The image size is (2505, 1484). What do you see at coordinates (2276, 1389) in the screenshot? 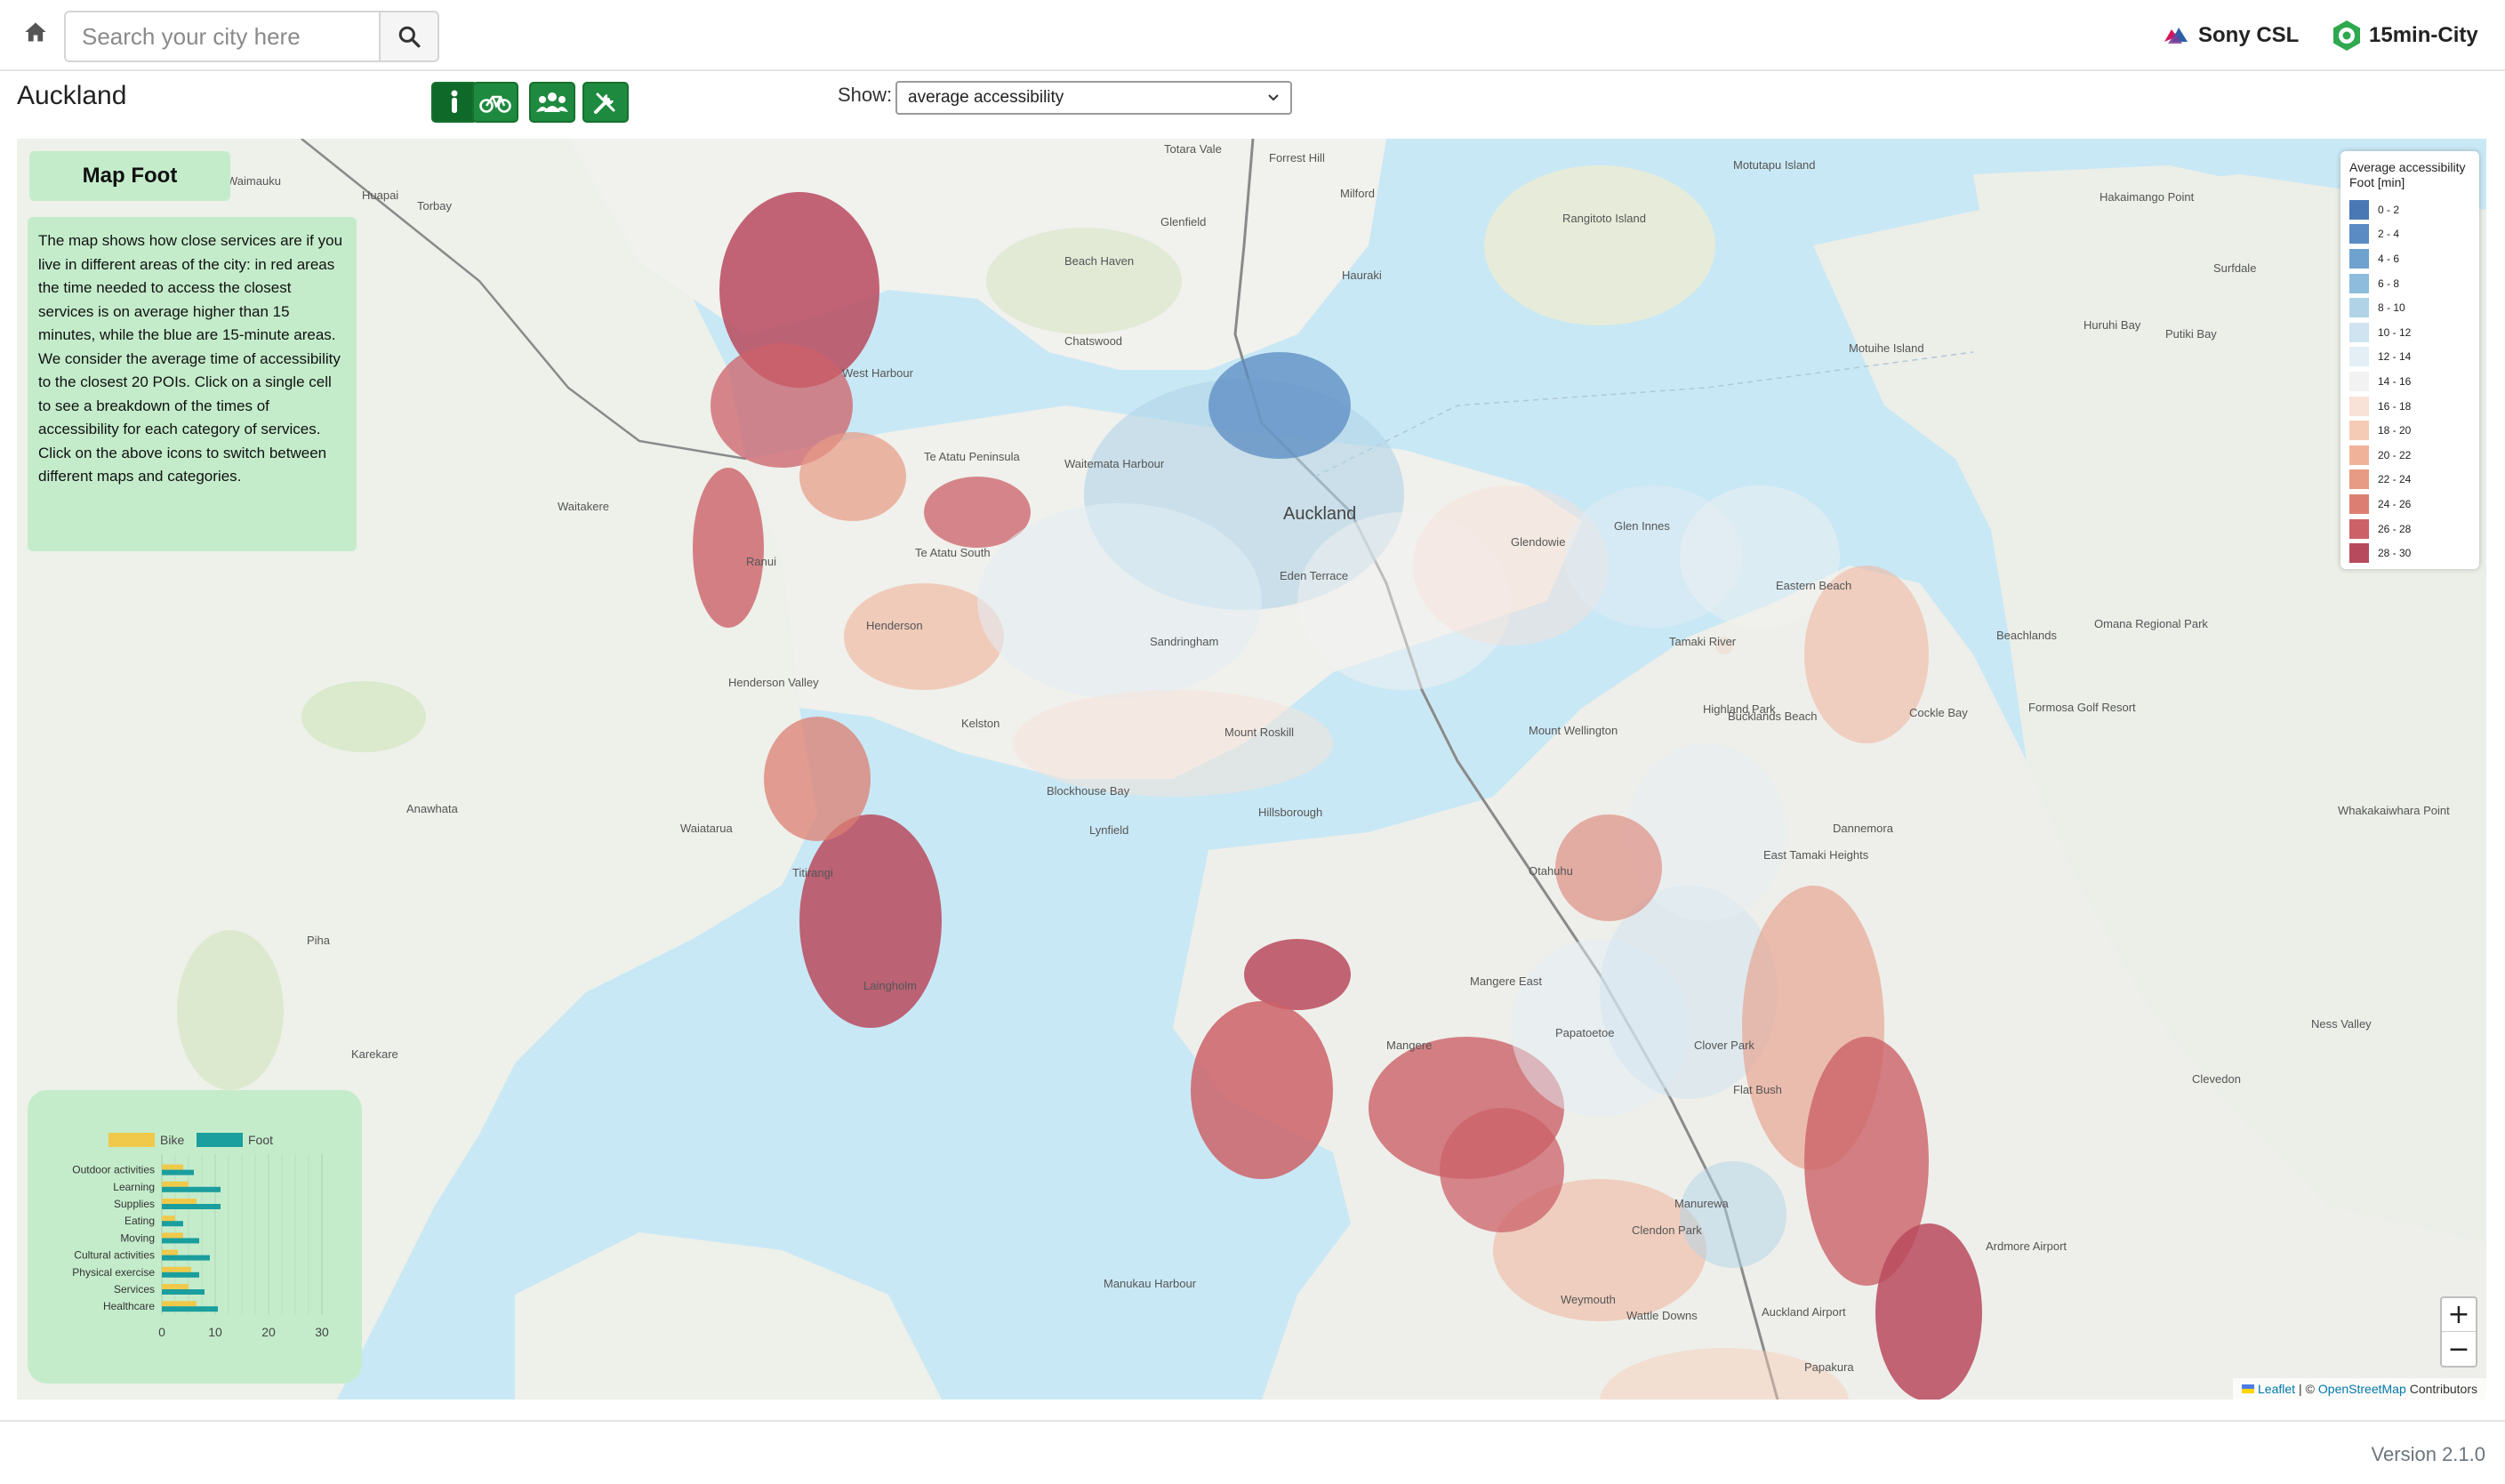
I see `leaflet-link: Leaflet` at bounding box center [2276, 1389].